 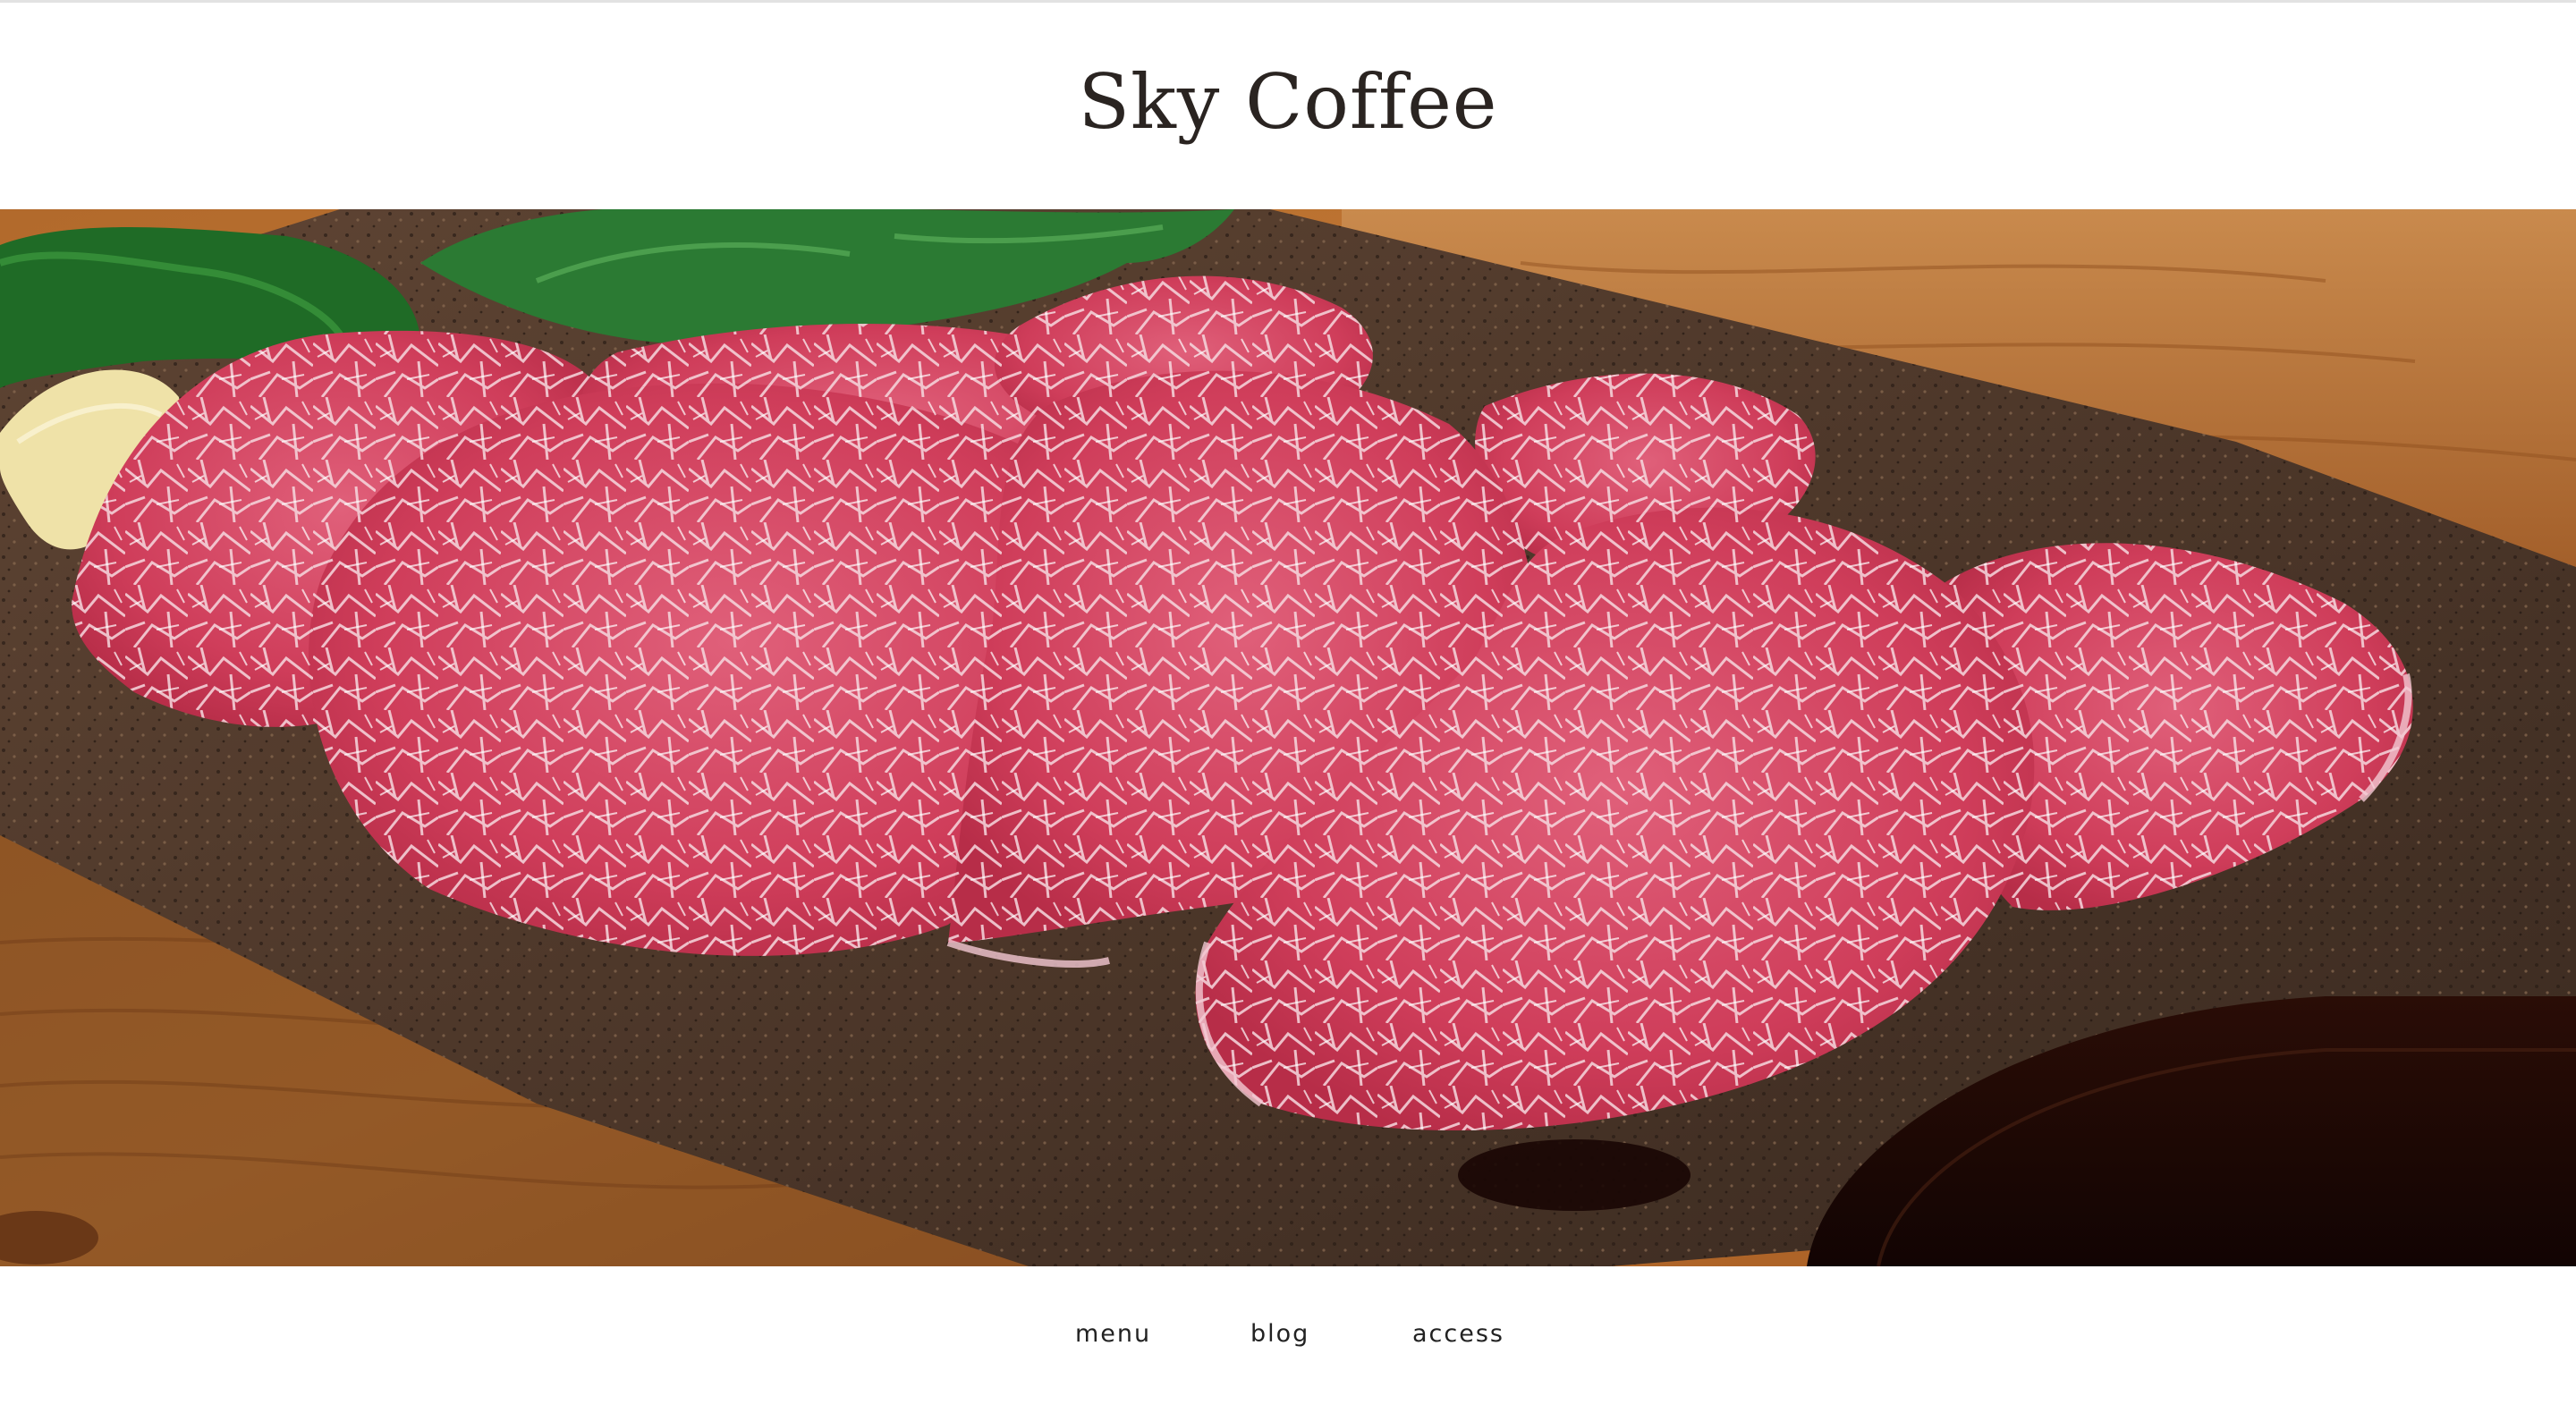 What do you see at coordinates (1458, 1334) in the screenshot?
I see `nav-link-access: access` at bounding box center [1458, 1334].